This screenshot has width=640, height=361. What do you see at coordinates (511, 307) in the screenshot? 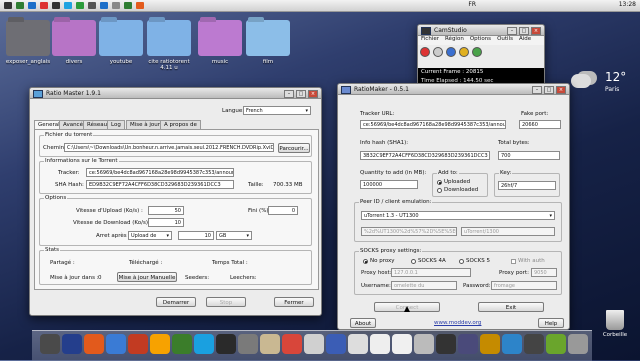
I see `exit-button: Exit` at bounding box center [511, 307].